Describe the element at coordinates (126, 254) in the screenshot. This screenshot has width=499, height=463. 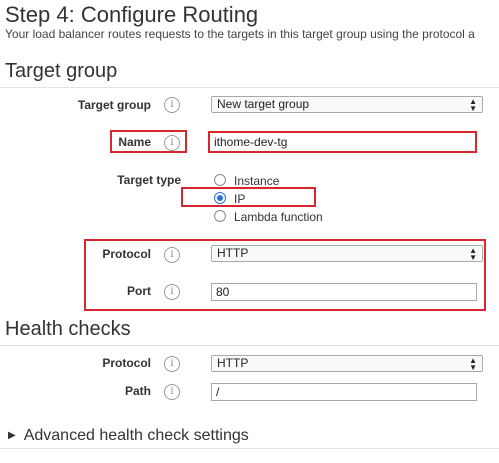
I see `protocol-label: Protocol` at that location.